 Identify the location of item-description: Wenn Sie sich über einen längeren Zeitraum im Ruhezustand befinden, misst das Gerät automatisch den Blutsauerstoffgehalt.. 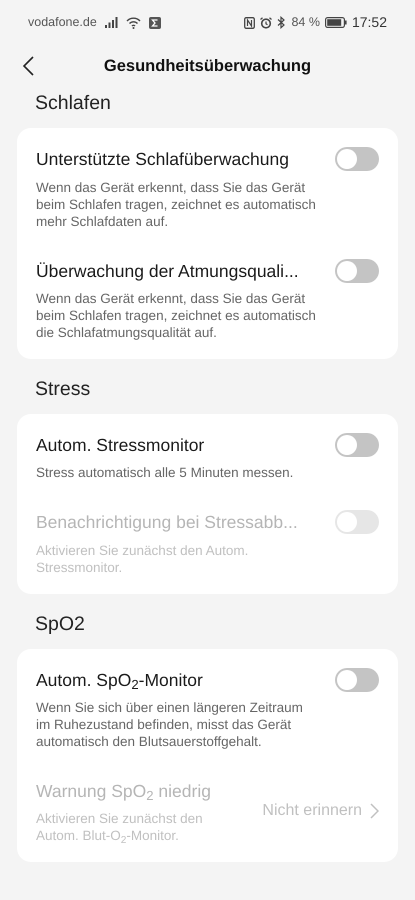
(170, 724).